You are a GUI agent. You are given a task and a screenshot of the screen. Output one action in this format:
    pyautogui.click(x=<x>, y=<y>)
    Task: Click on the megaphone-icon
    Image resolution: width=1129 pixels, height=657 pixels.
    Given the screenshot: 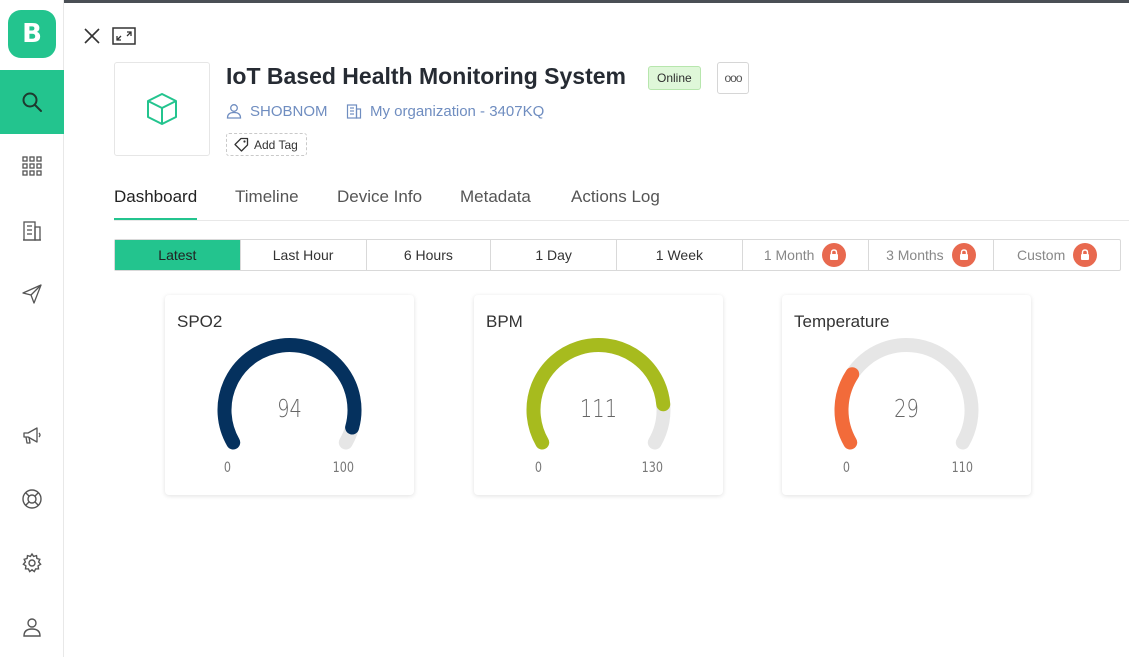 What is the action you would take?
    pyautogui.click(x=32, y=435)
    